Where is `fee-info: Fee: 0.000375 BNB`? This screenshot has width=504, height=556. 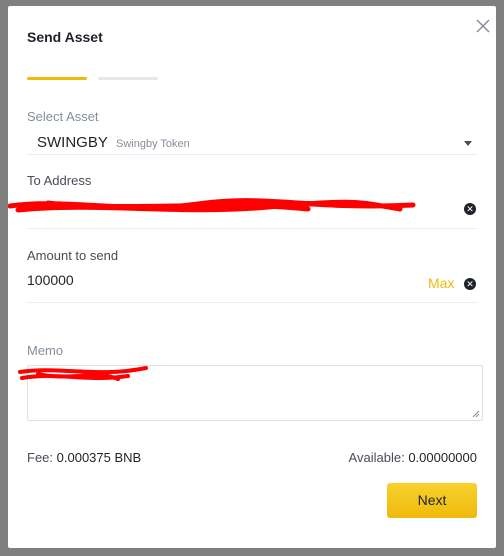 fee-info: Fee: 0.000375 BNB is located at coordinates (84, 457).